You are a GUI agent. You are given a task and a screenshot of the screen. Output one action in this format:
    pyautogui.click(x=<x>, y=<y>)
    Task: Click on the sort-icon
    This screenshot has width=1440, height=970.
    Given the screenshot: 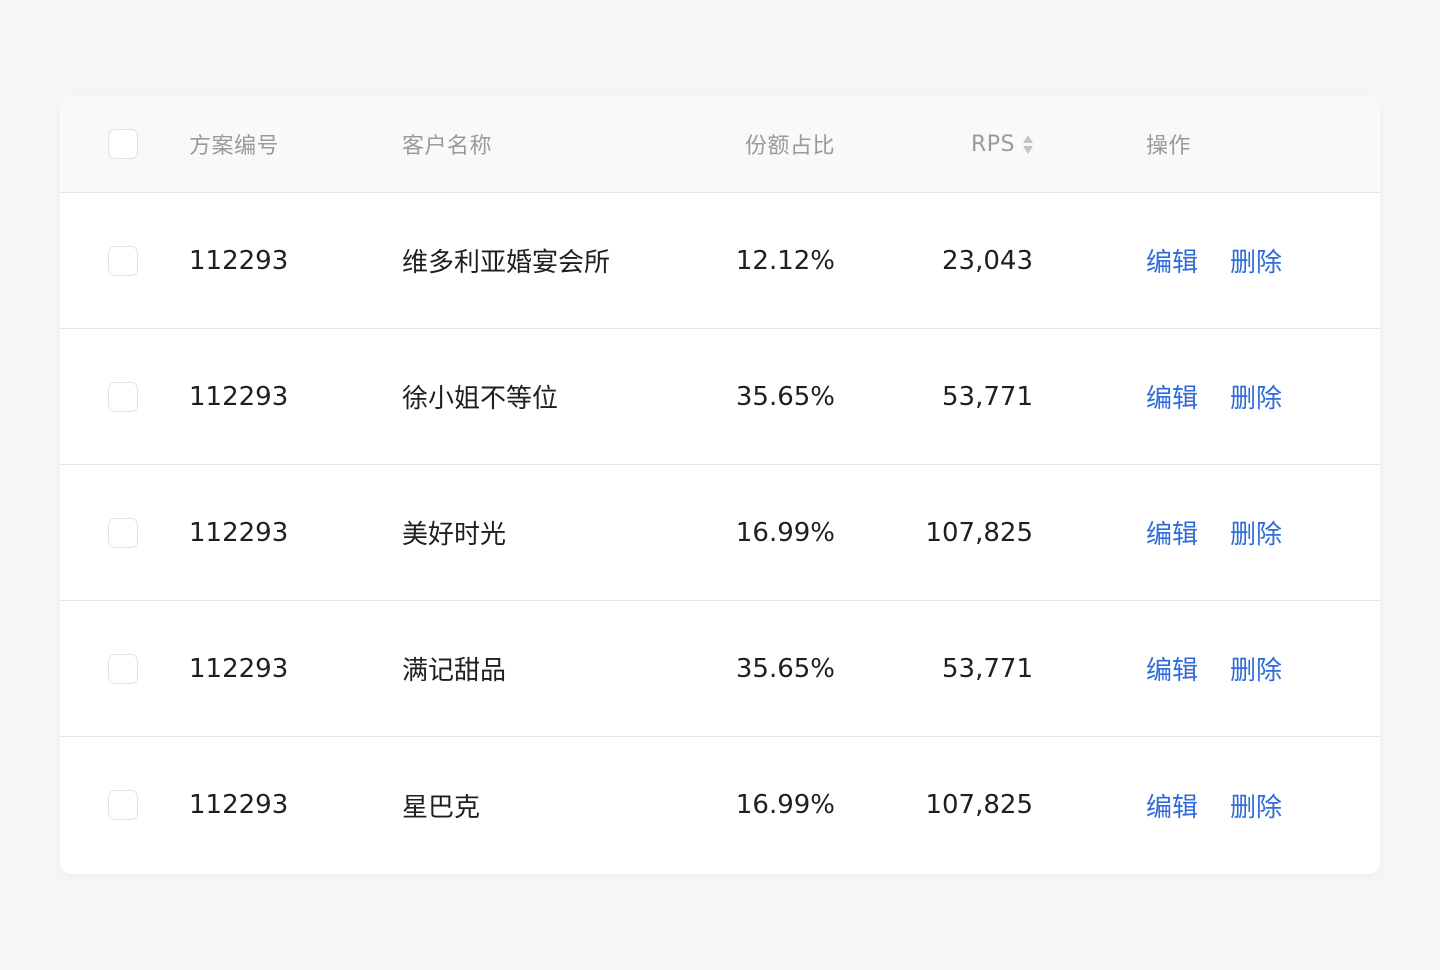 What is the action you would take?
    pyautogui.click(x=1028, y=144)
    